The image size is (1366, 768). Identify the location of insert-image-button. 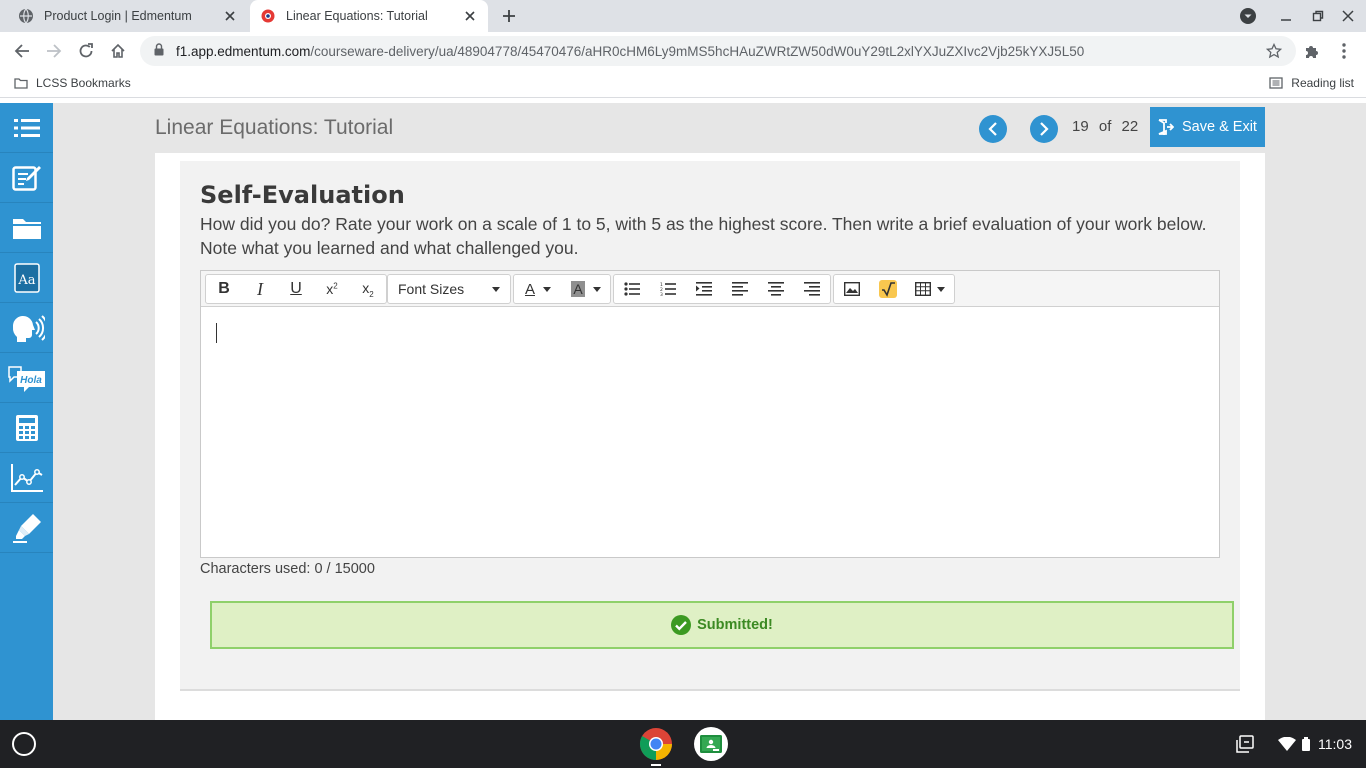
(852, 289).